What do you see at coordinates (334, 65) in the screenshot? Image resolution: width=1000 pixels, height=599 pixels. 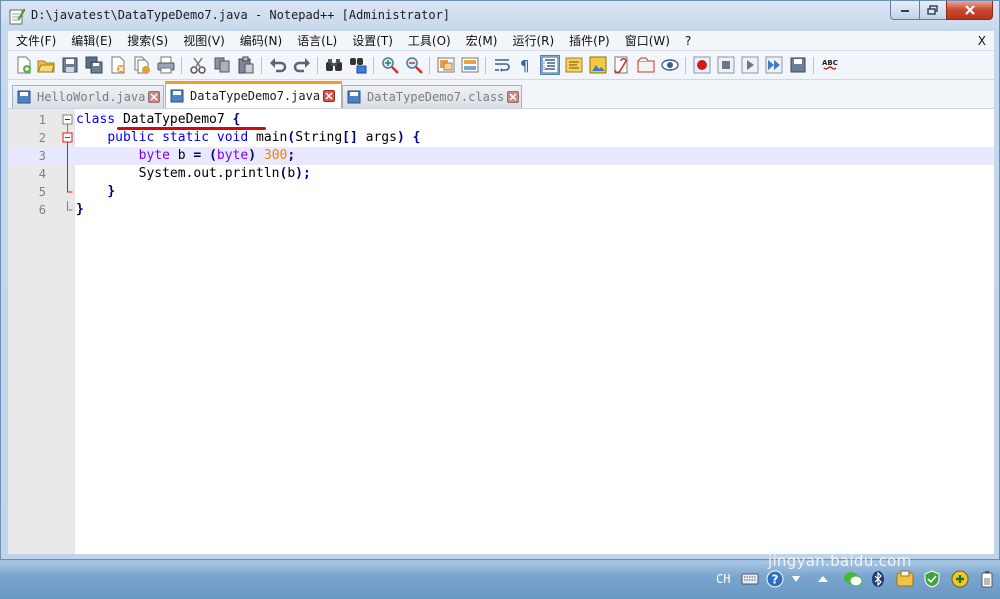 I see `find-icon` at bounding box center [334, 65].